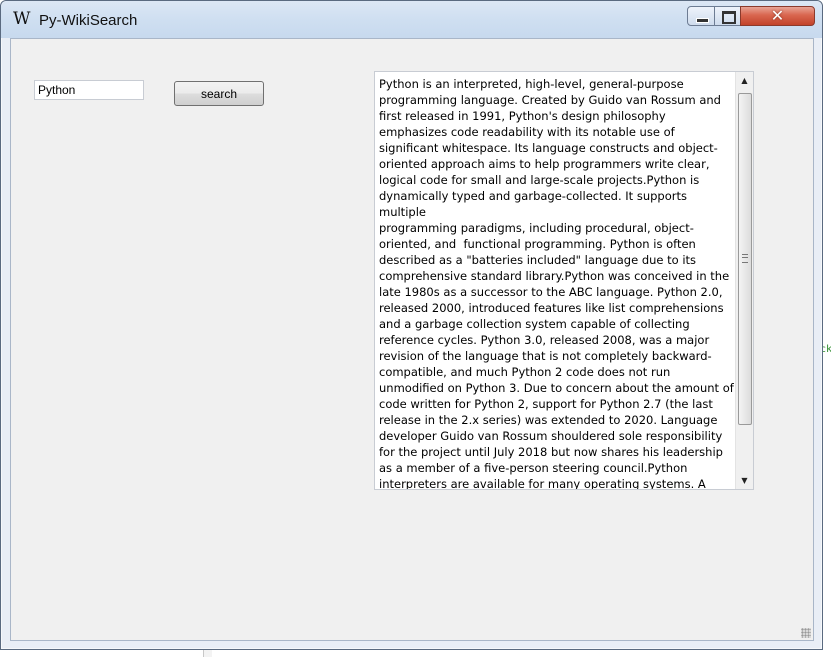  Describe the element at coordinates (744, 480) in the screenshot. I see `scroll-down-arrow-icon: ▼` at that location.